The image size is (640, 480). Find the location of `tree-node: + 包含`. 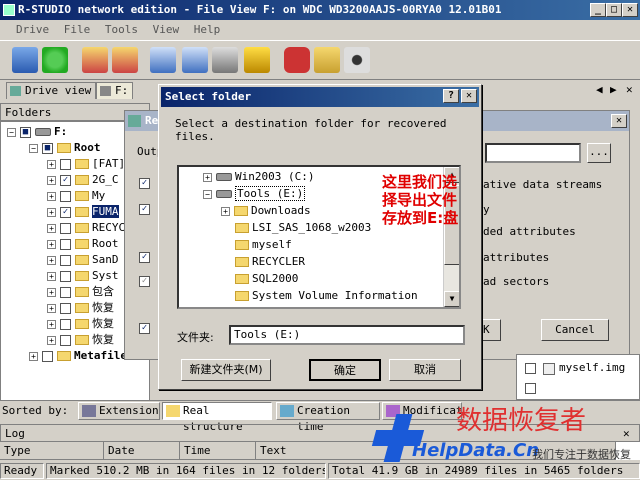

tree-node: + 包含 is located at coordinates (80, 292).